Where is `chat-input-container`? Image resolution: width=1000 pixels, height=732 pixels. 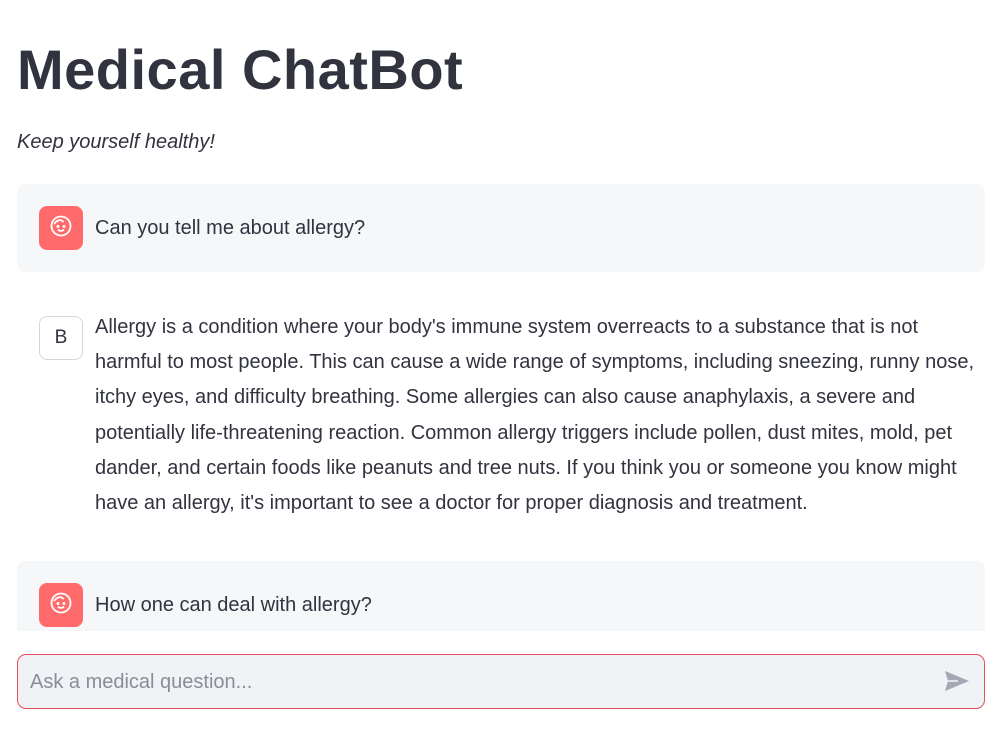
chat-input-container is located at coordinates (501, 681).